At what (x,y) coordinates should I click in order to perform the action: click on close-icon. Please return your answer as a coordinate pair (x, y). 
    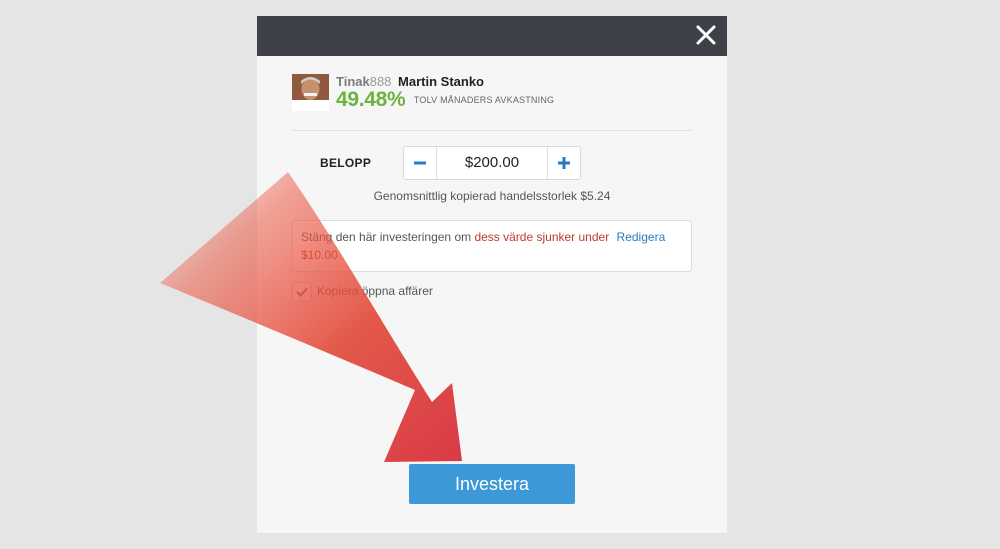
    Looking at the image, I should click on (706, 35).